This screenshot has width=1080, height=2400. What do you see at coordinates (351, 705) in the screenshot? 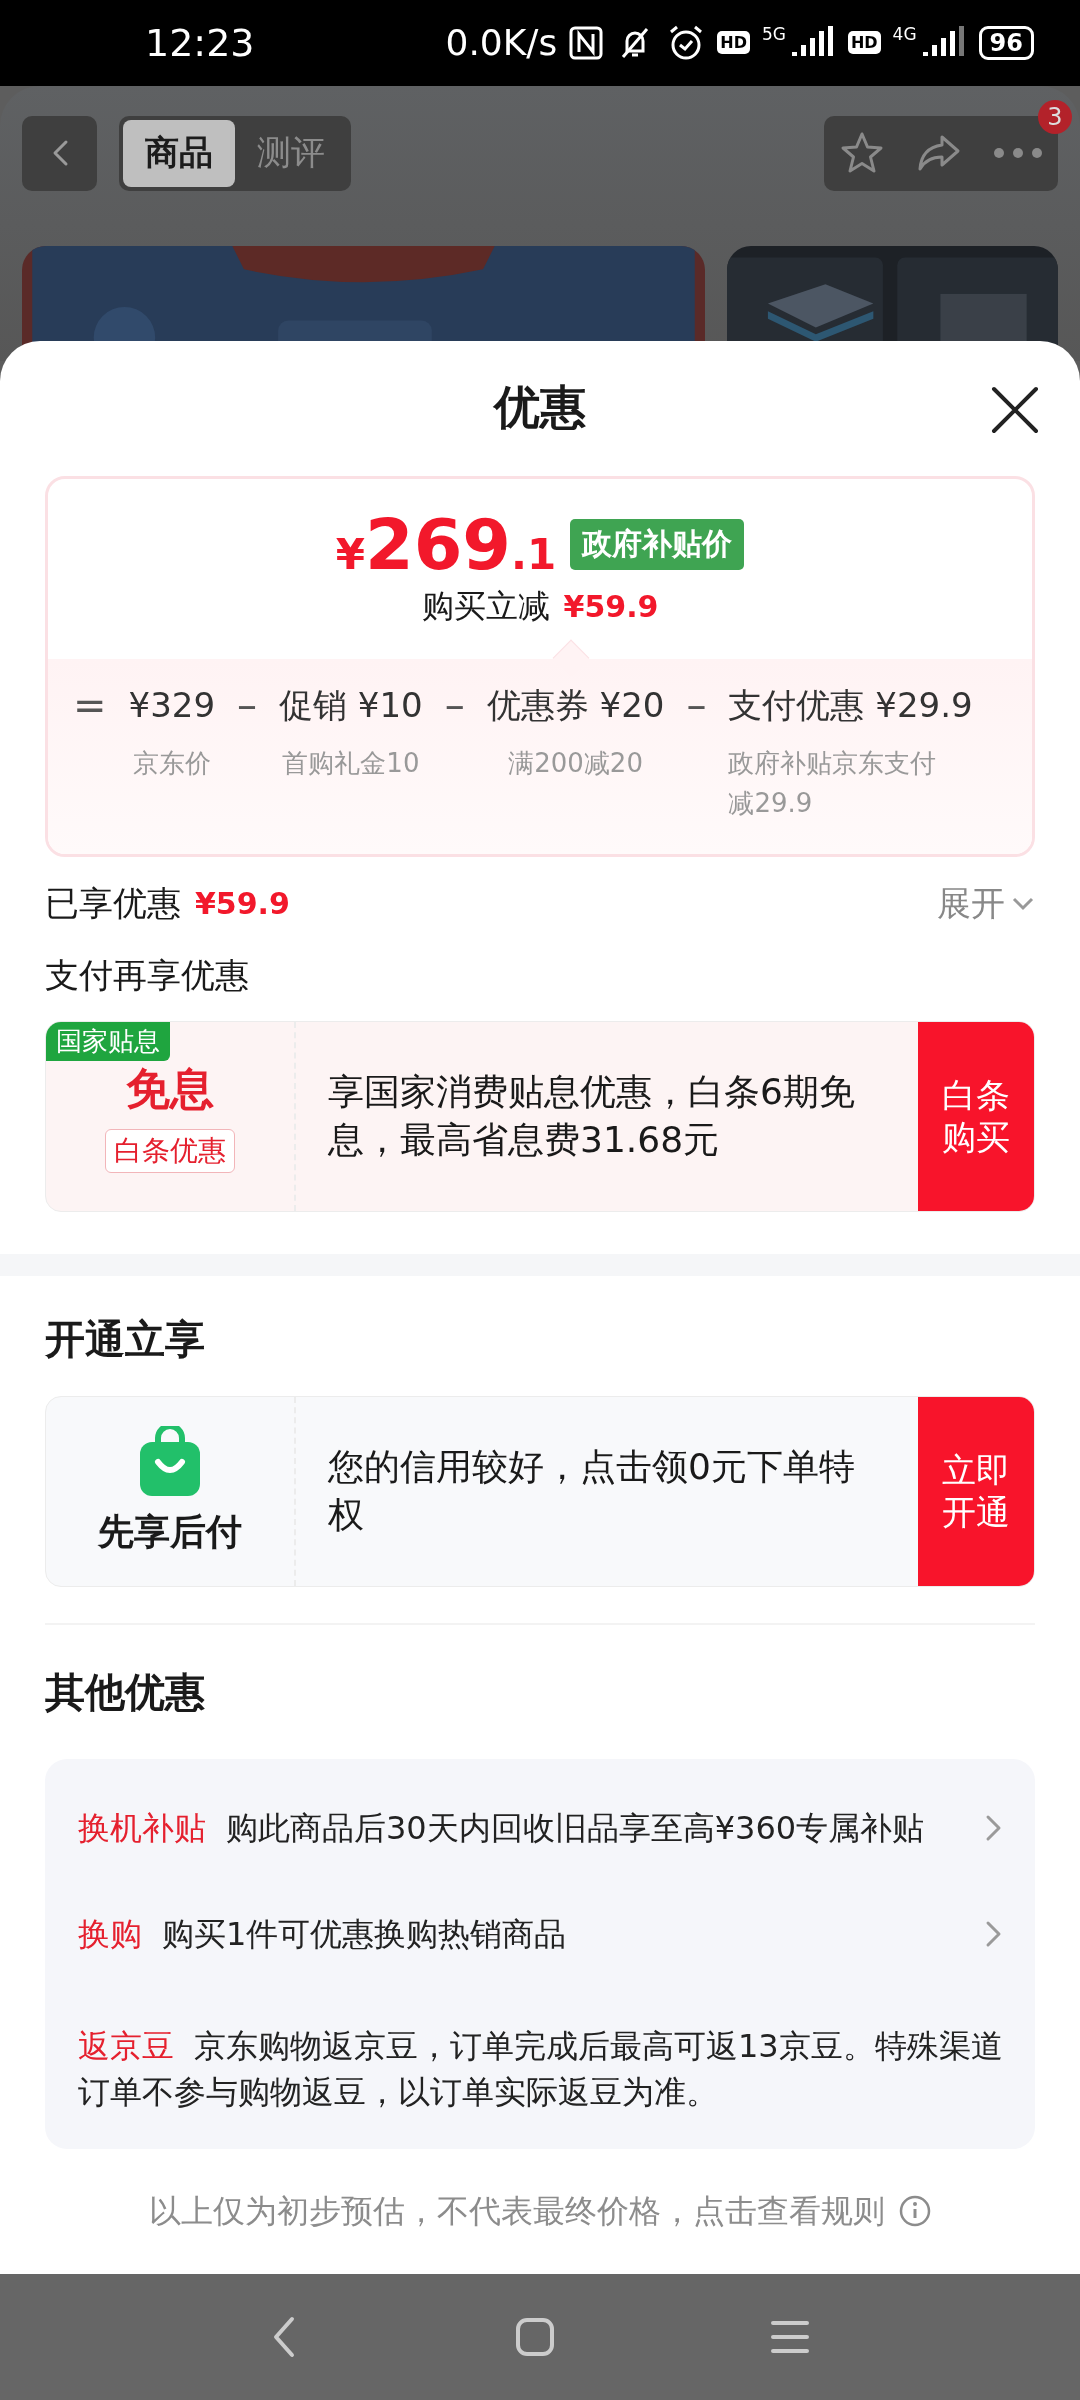
I see `price-component: 促销 ¥10` at bounding box center [351, 705].